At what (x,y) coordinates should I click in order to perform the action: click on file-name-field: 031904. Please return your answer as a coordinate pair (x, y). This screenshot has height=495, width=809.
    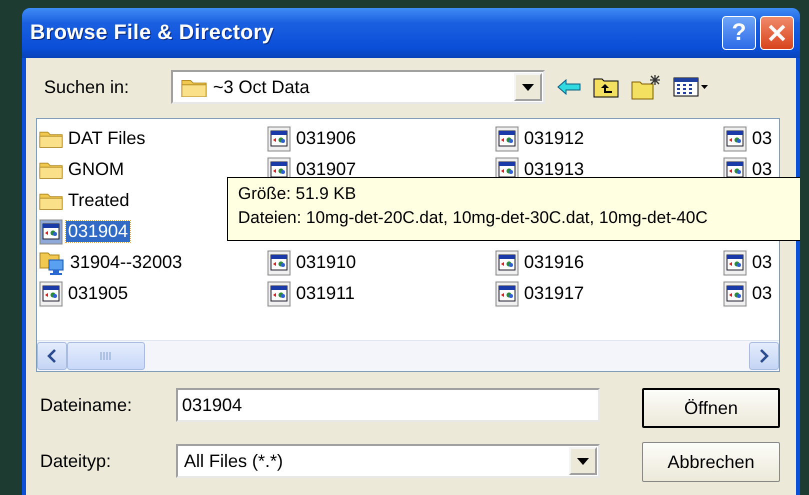
    Looking at the image, I should click on (388, 405).